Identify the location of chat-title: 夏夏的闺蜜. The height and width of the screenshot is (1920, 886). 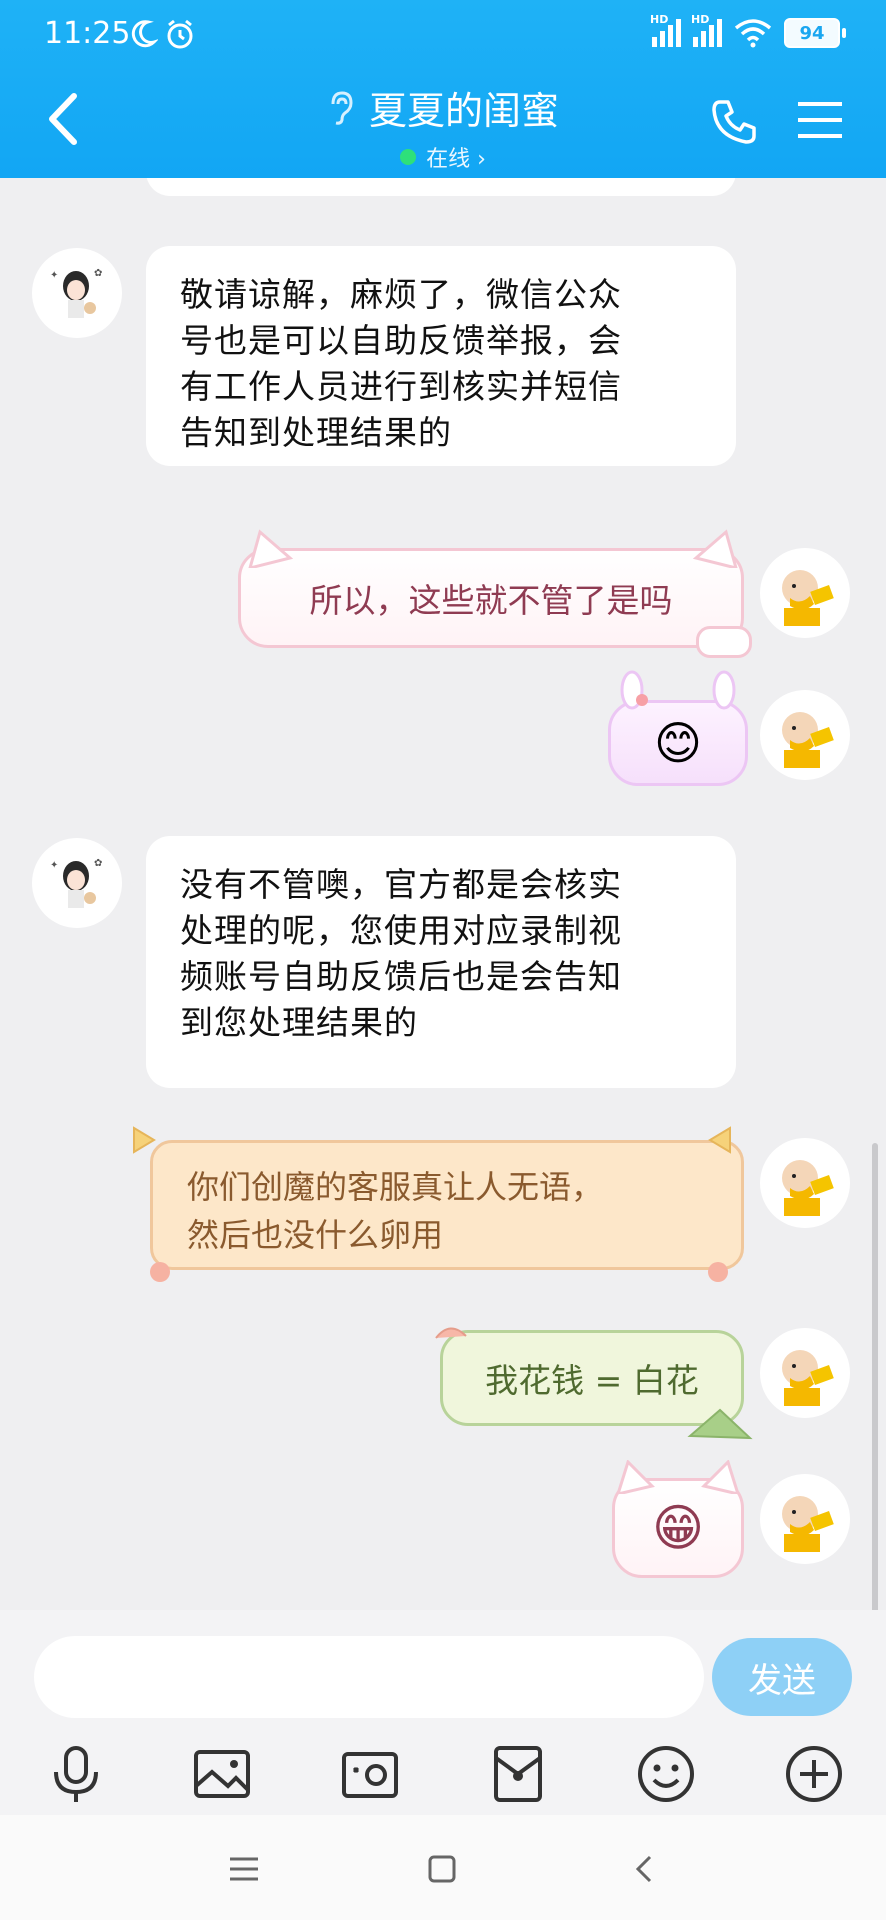
(463, 111).